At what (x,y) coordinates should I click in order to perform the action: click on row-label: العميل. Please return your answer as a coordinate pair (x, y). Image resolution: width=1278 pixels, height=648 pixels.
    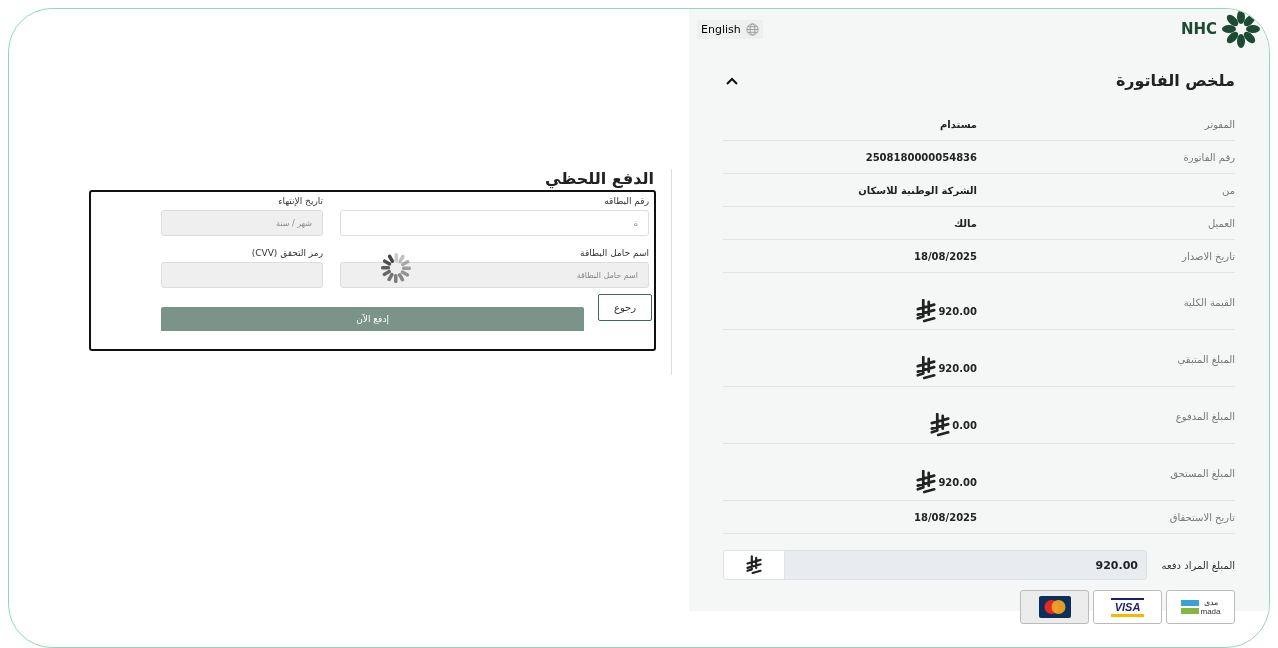
    Looking at the image, I should click on (1220, 223).